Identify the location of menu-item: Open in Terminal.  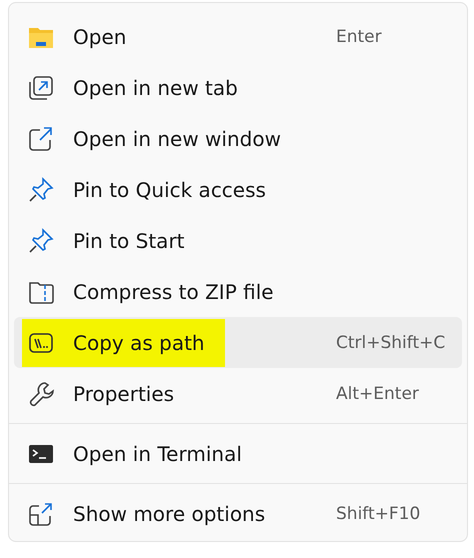
(238, 453).